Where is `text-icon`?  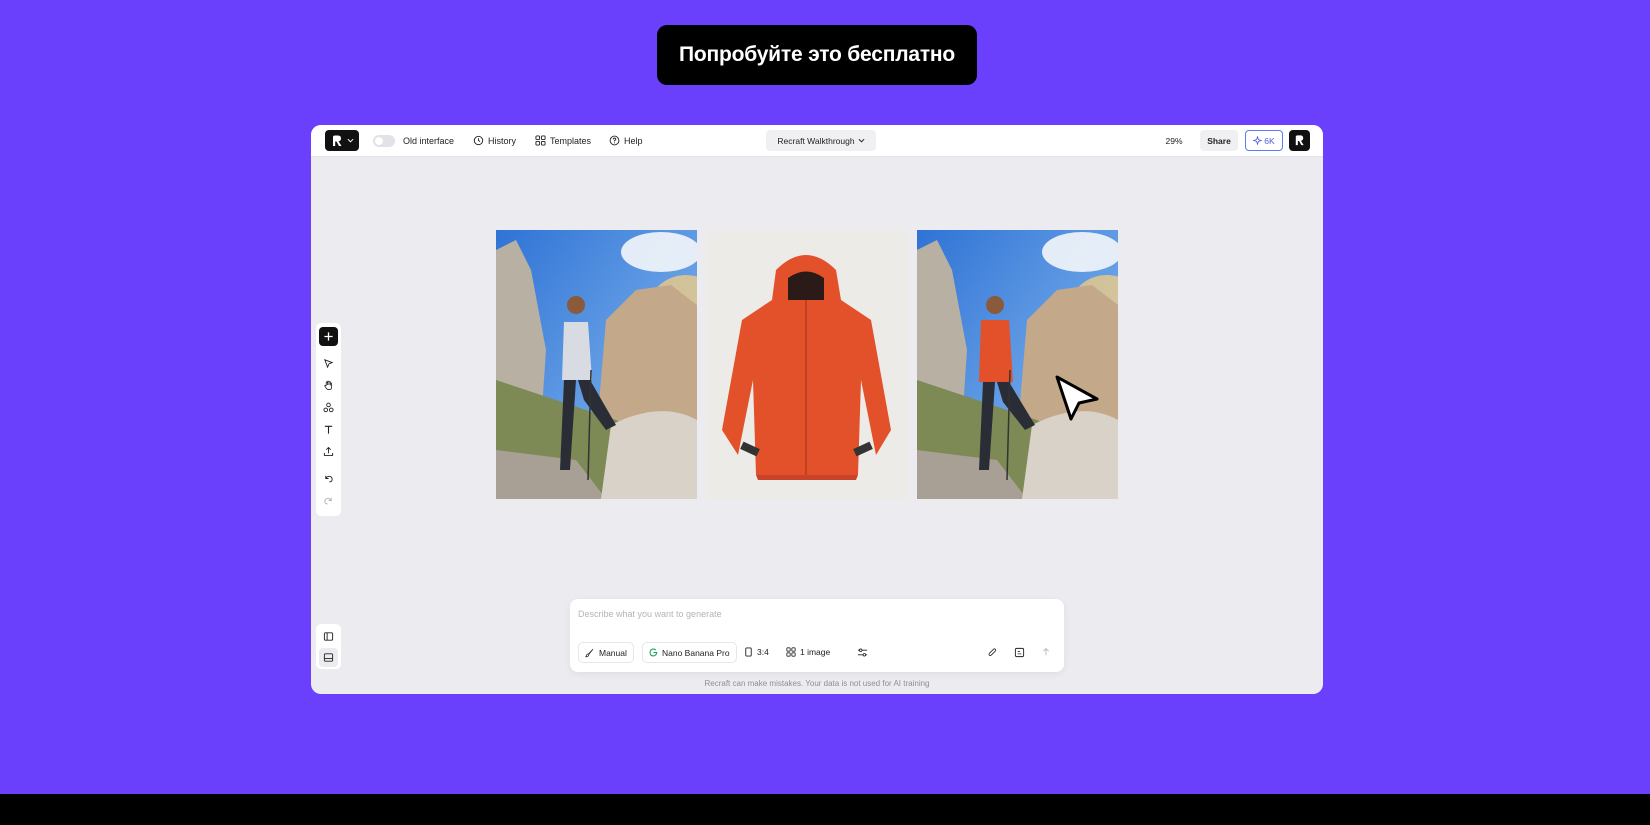
text-icon is located at coordinates (328, 429).